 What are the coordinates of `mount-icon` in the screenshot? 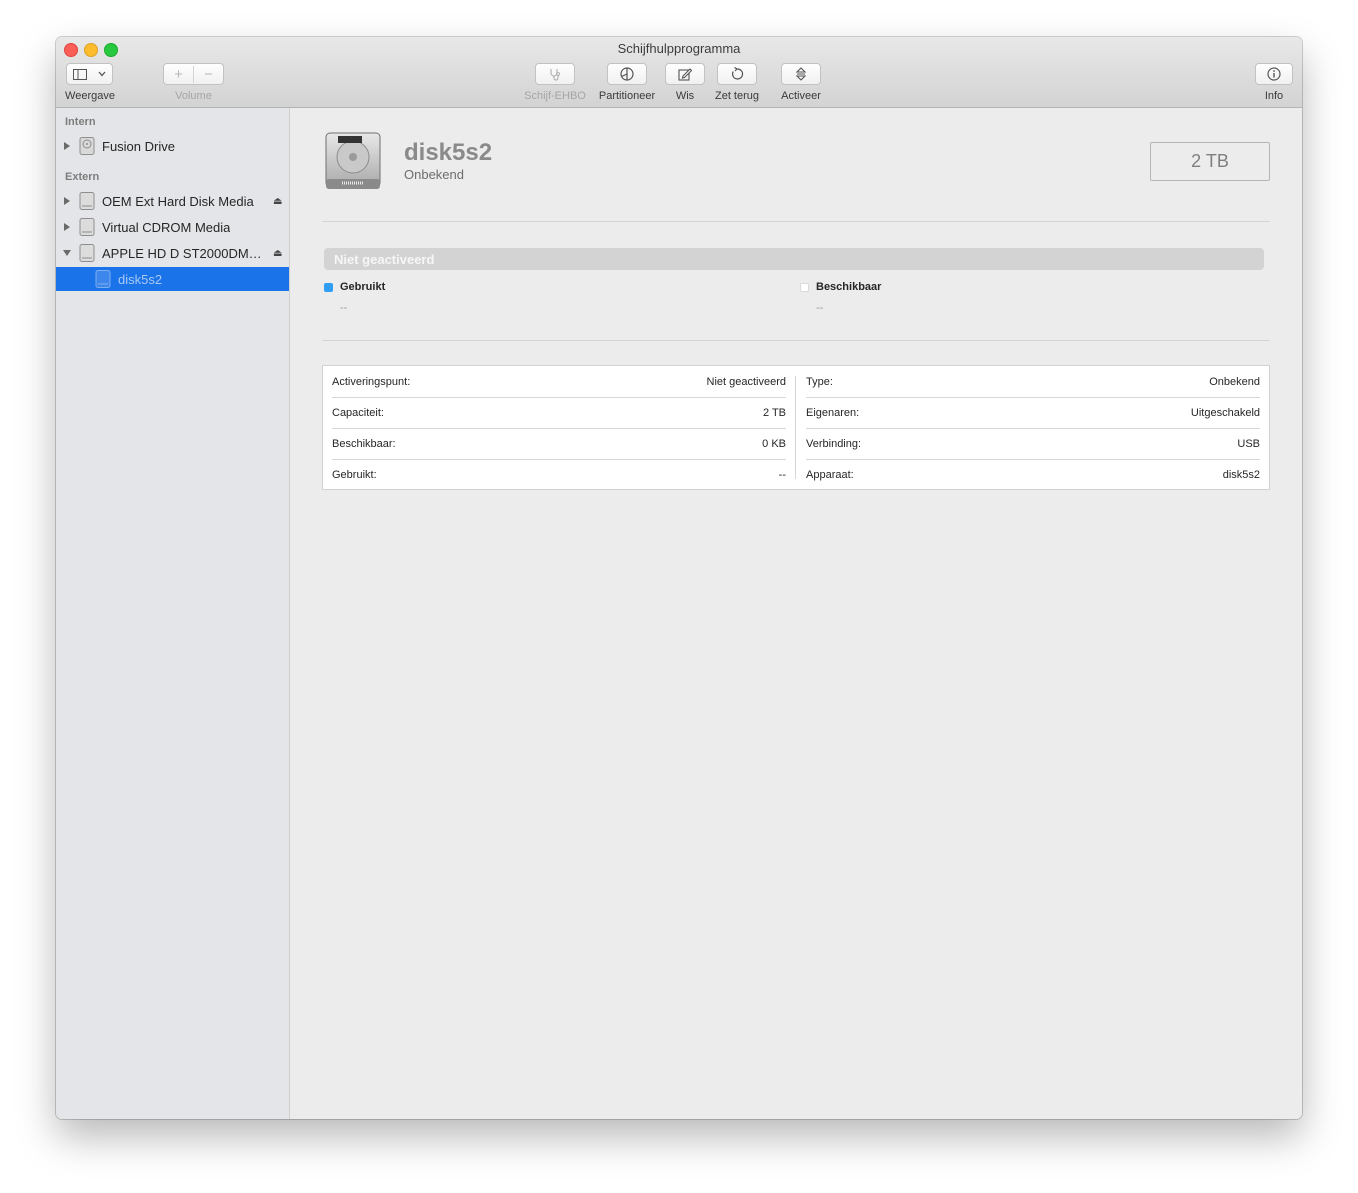 It's located at (801, 74).